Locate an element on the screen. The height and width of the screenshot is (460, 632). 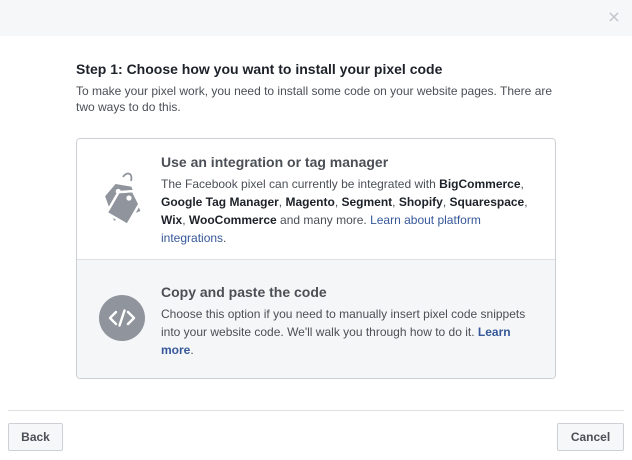
dialog-header: × is located at coordinates (316, 18).